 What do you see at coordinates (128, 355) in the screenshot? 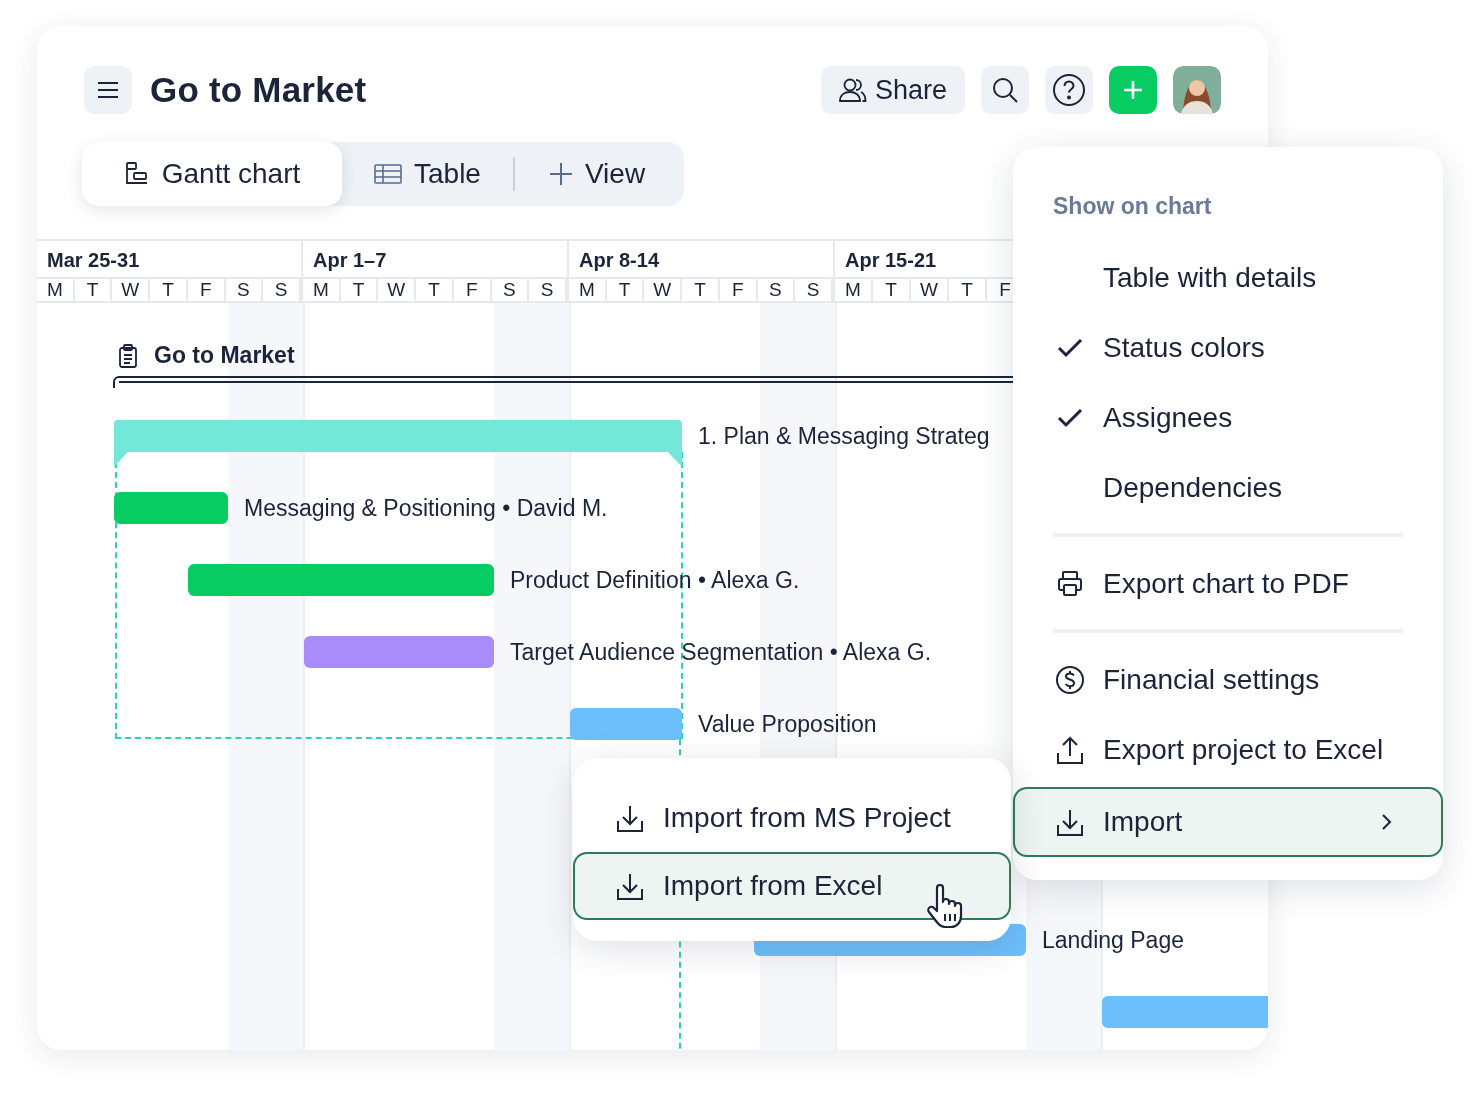
I see `clipboard-icon` at bounding box center [128, 355].